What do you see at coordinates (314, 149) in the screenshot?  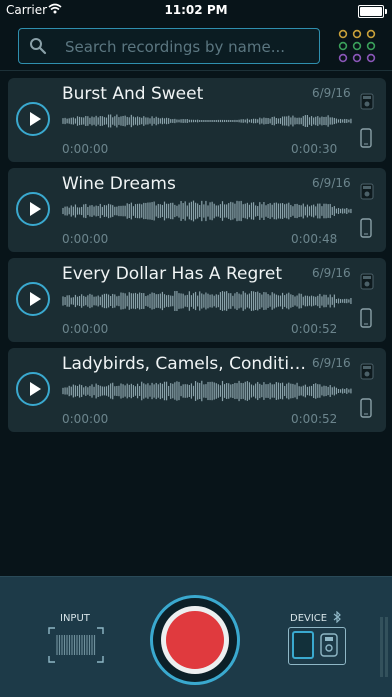 I see `recording-duration: 0:00:30` at bounding box center [314, 149].